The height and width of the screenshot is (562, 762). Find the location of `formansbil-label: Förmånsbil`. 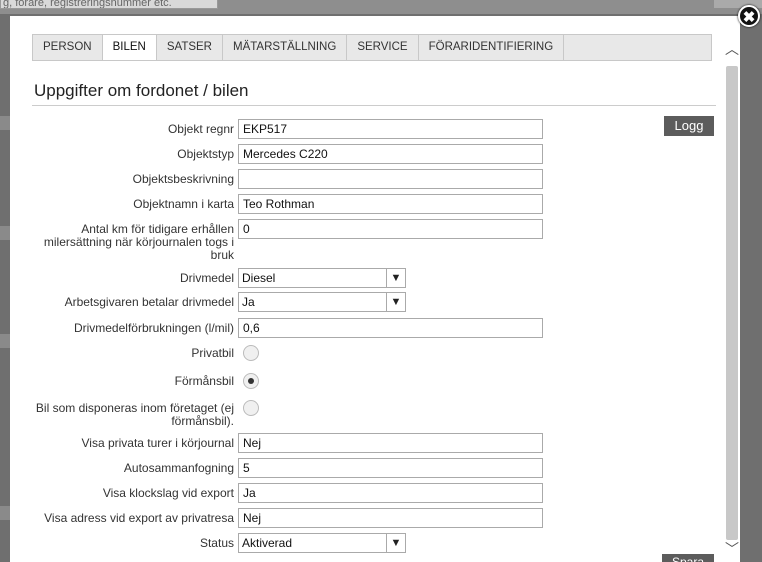

formansbil-label: Förmånsbil is located at coordinates (204, 381).